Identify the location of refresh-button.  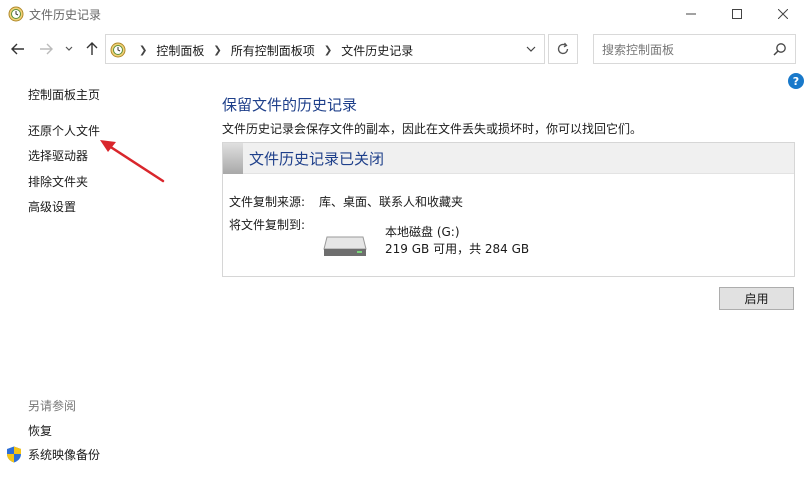
(563, 49).